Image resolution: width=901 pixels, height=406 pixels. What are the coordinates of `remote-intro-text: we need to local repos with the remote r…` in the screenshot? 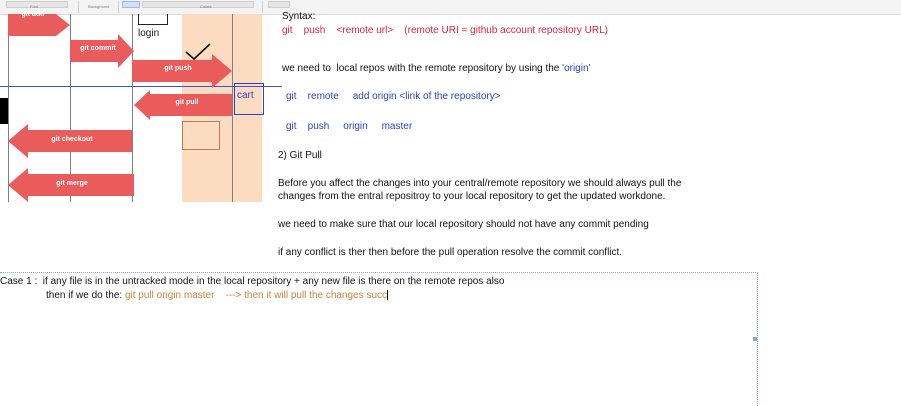 It's located at (422, 68).